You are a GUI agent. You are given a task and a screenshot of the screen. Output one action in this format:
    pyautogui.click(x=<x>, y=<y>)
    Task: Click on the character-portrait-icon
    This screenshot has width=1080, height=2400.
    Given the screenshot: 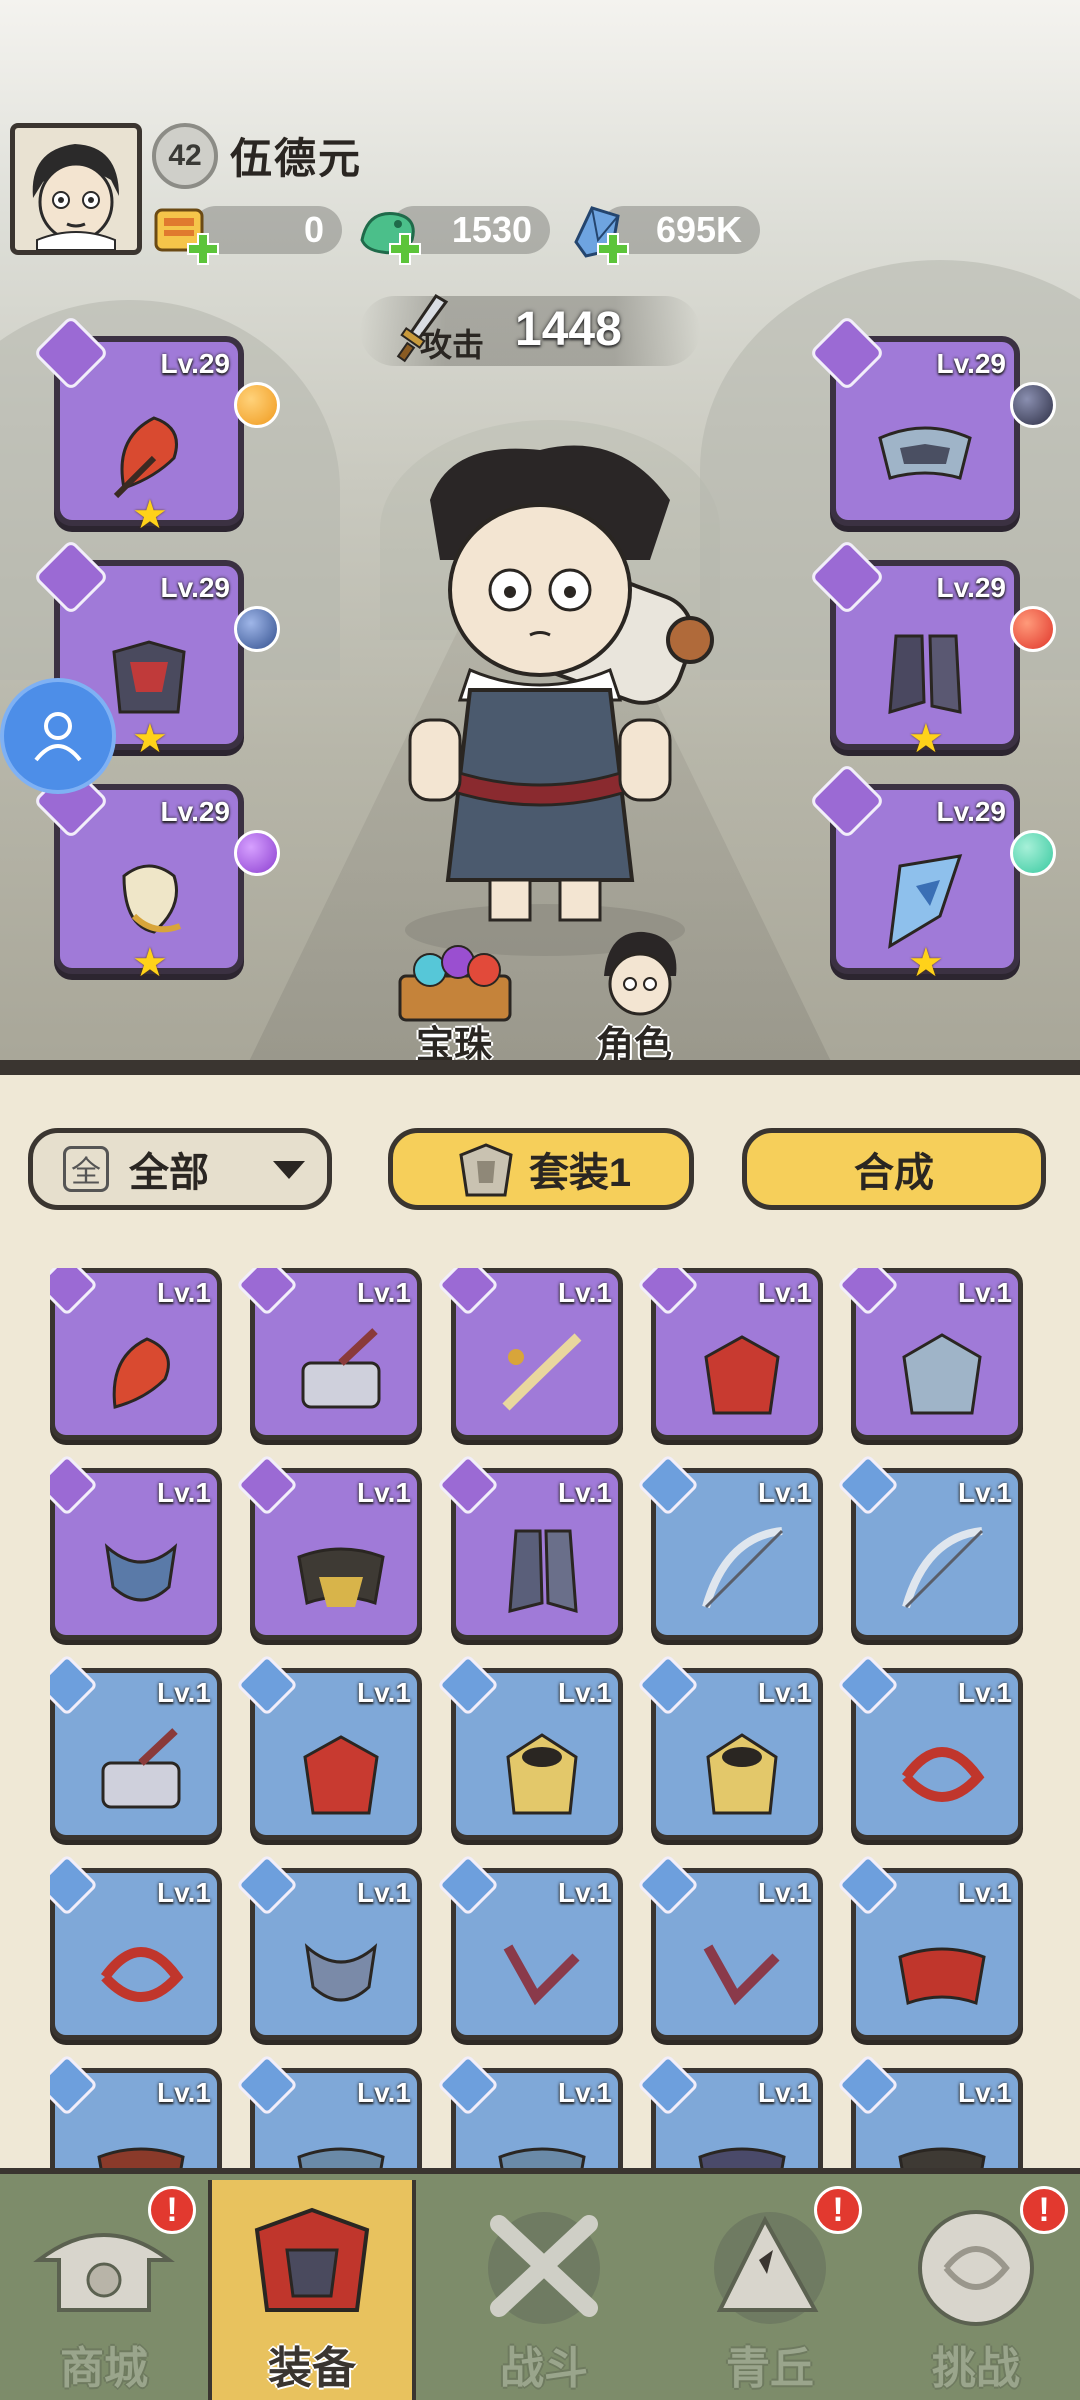 What is the action you would take?
    pyautogui.click(x=639, y=976)
    